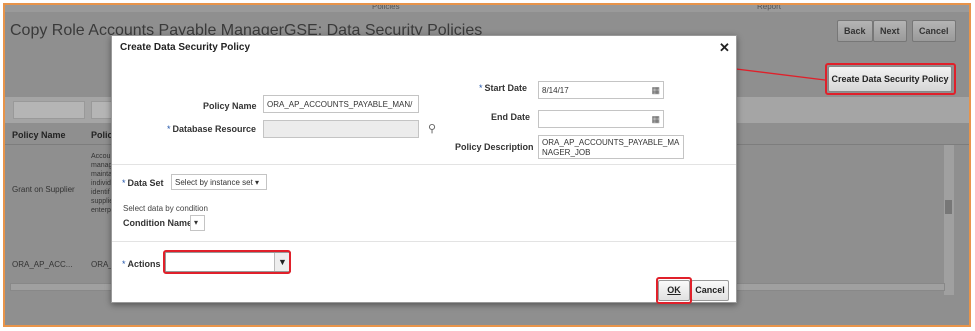 This screenshot has width=975, height=331. Describe the element at coordinates (214, 182) in the screenshot. I see `data-set-value: Select by instance set` at that location.